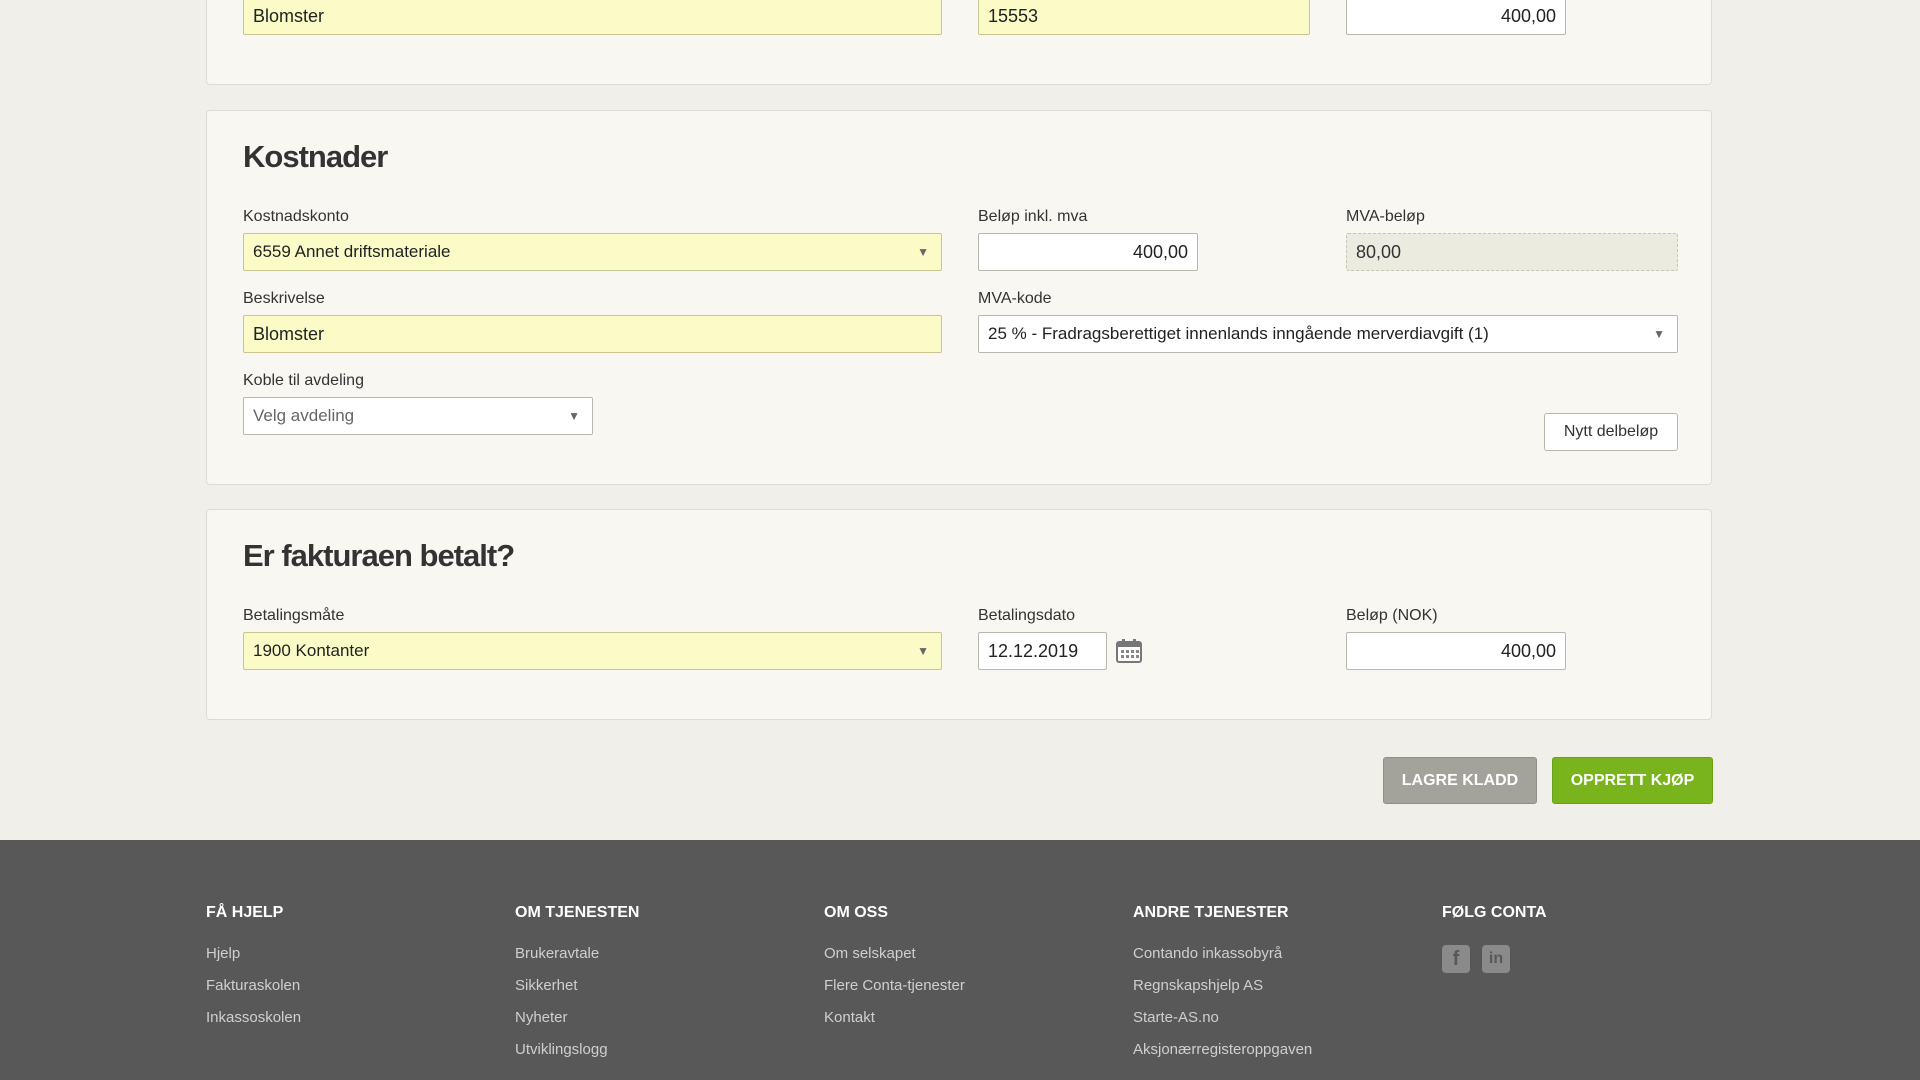 The width and height of the screenshot is (1920, 1080). Describe the element at coordinates (577, 912) in the screenshot. I see `footer-service-title: OM TJENESTEN` at that location.